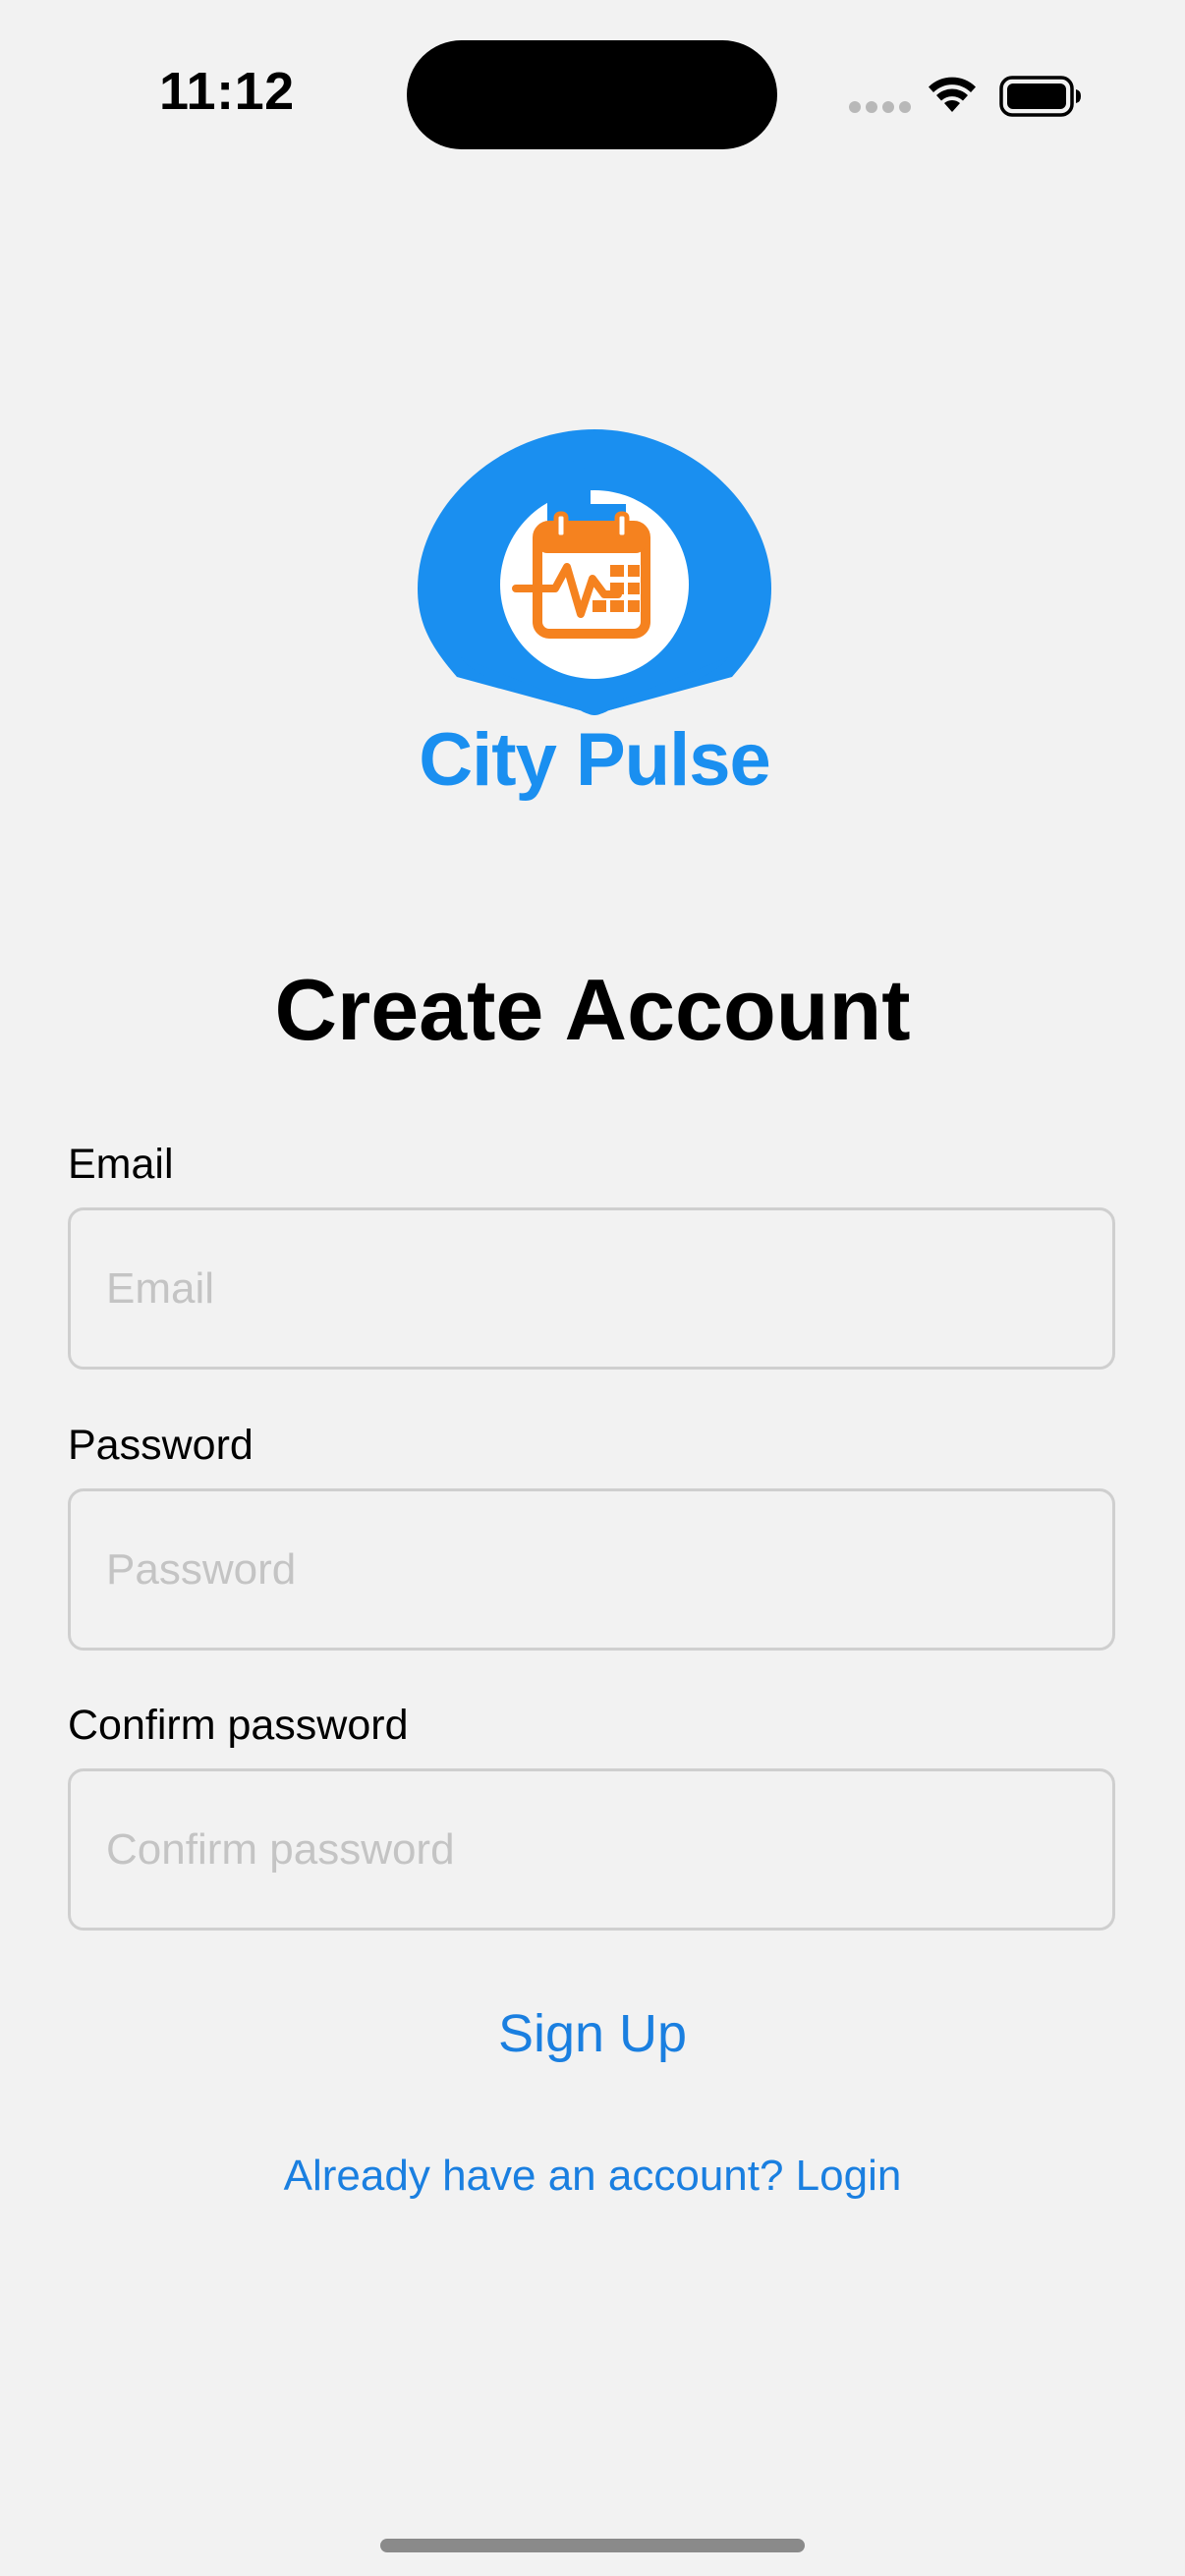 The width and height of the screenshot is (1185, 2576). What do you see at coordinates (592, 2545) in the screenshot?
I see `home-indicator` at bounding box center [592, 2545].